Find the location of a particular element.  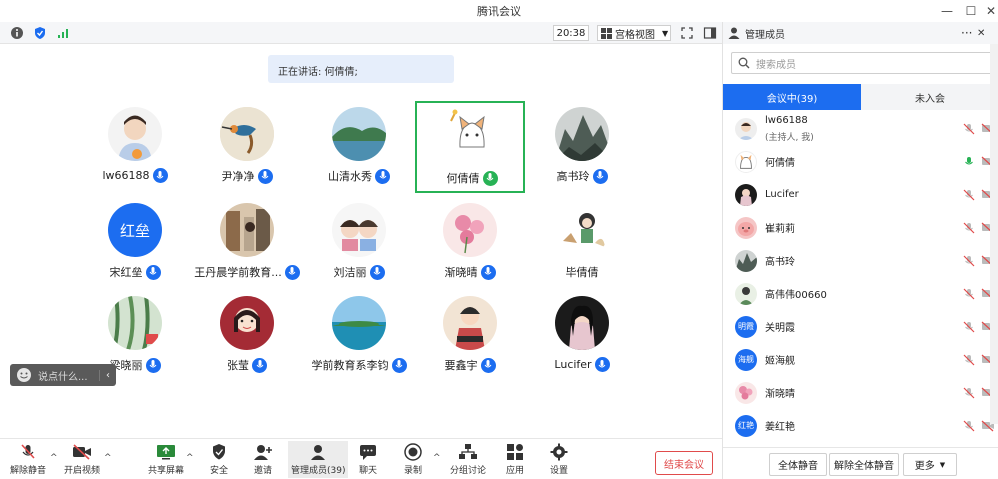

member-row: 红艳 姜红艳 is located at coordinates (860, 425).